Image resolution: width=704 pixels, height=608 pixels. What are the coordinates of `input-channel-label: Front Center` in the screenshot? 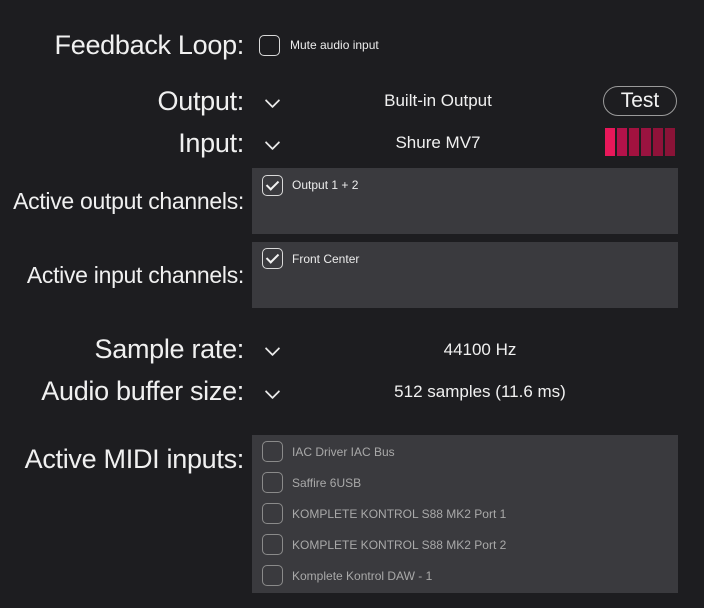 It's located at (326, 259).